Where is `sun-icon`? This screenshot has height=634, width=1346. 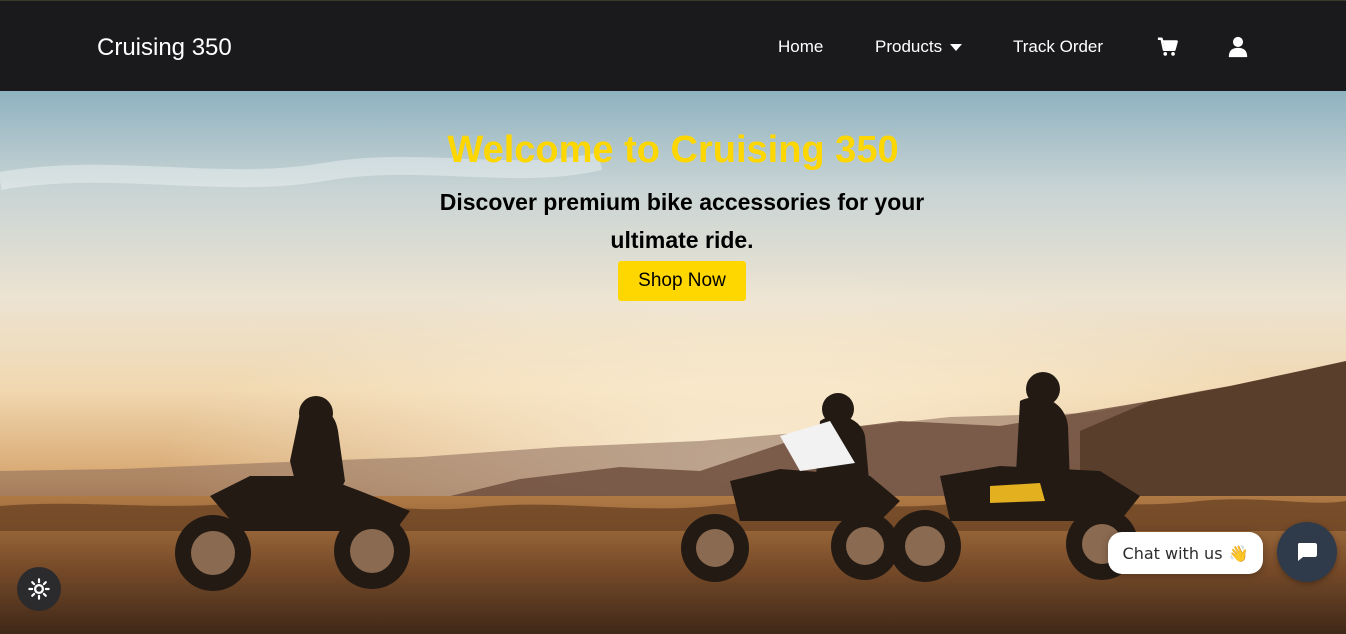
sun-icon is located at coordinates (39, 589).